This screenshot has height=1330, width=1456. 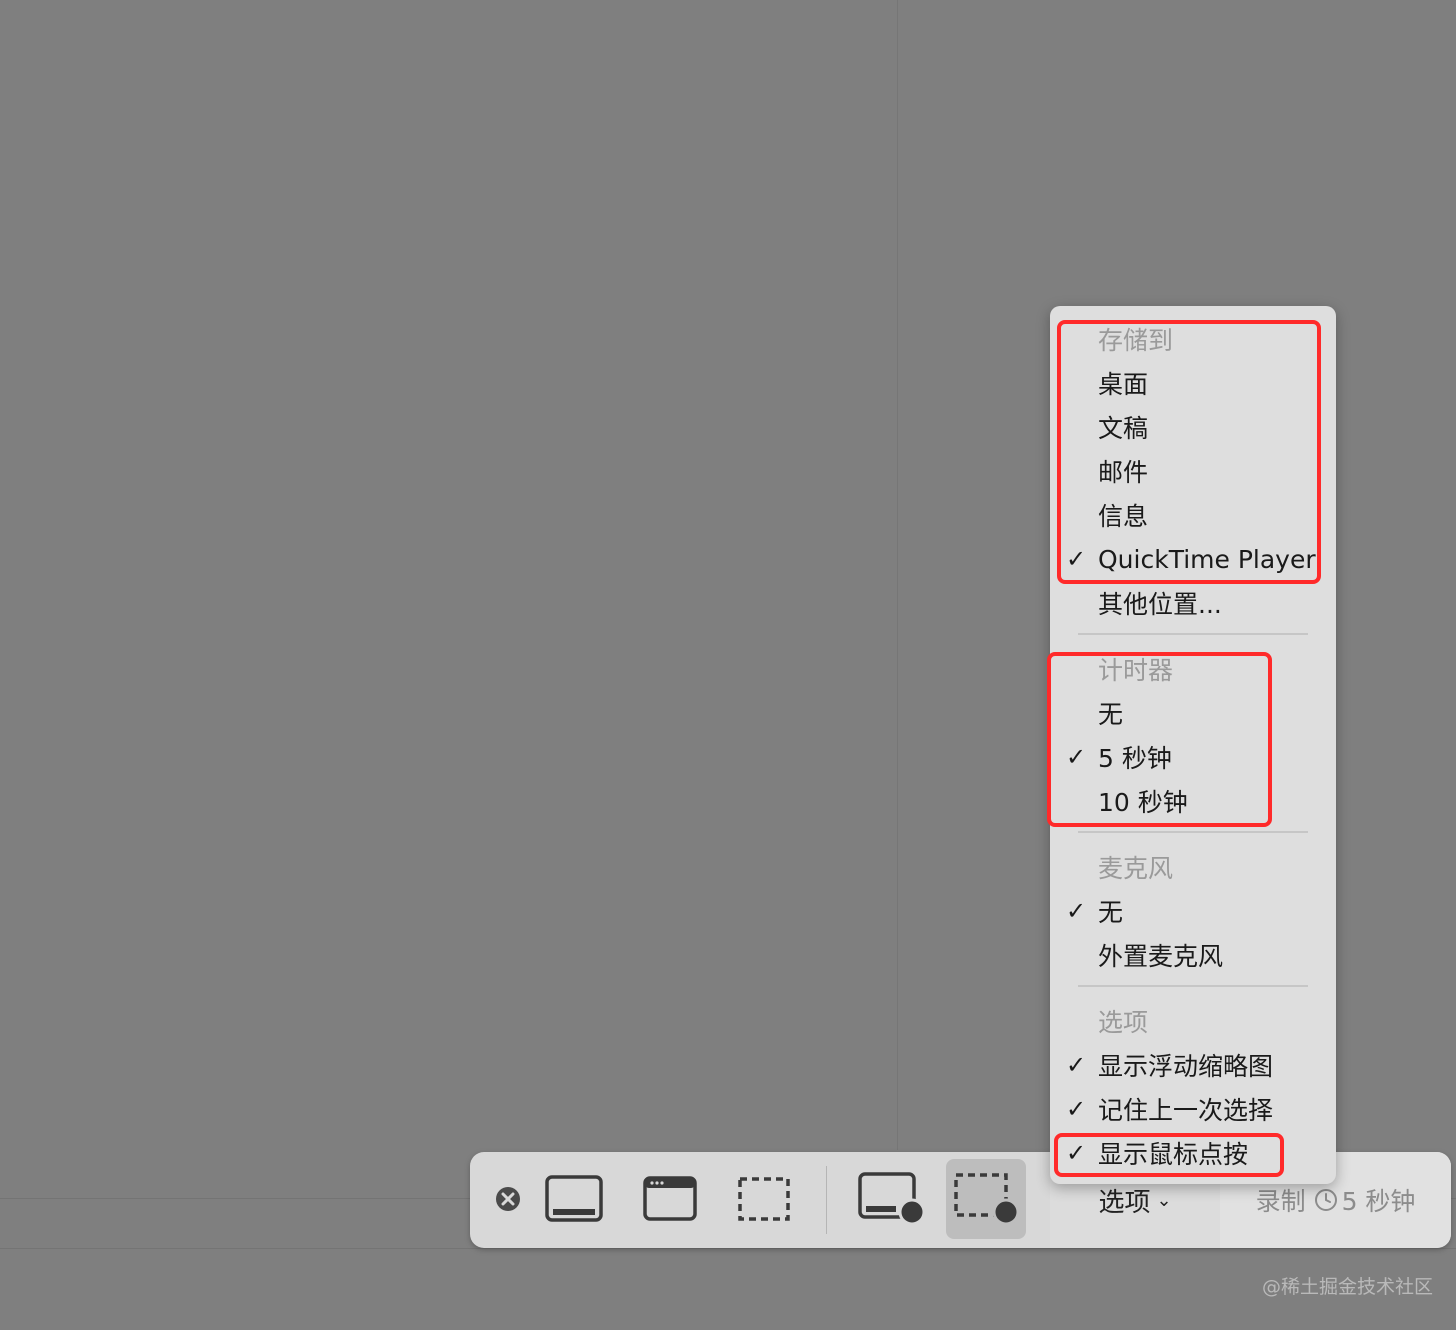 I want to click on menu-item-remember-last-selection: ✓ 记住上一次选择, so click(x=1193, y=1109).